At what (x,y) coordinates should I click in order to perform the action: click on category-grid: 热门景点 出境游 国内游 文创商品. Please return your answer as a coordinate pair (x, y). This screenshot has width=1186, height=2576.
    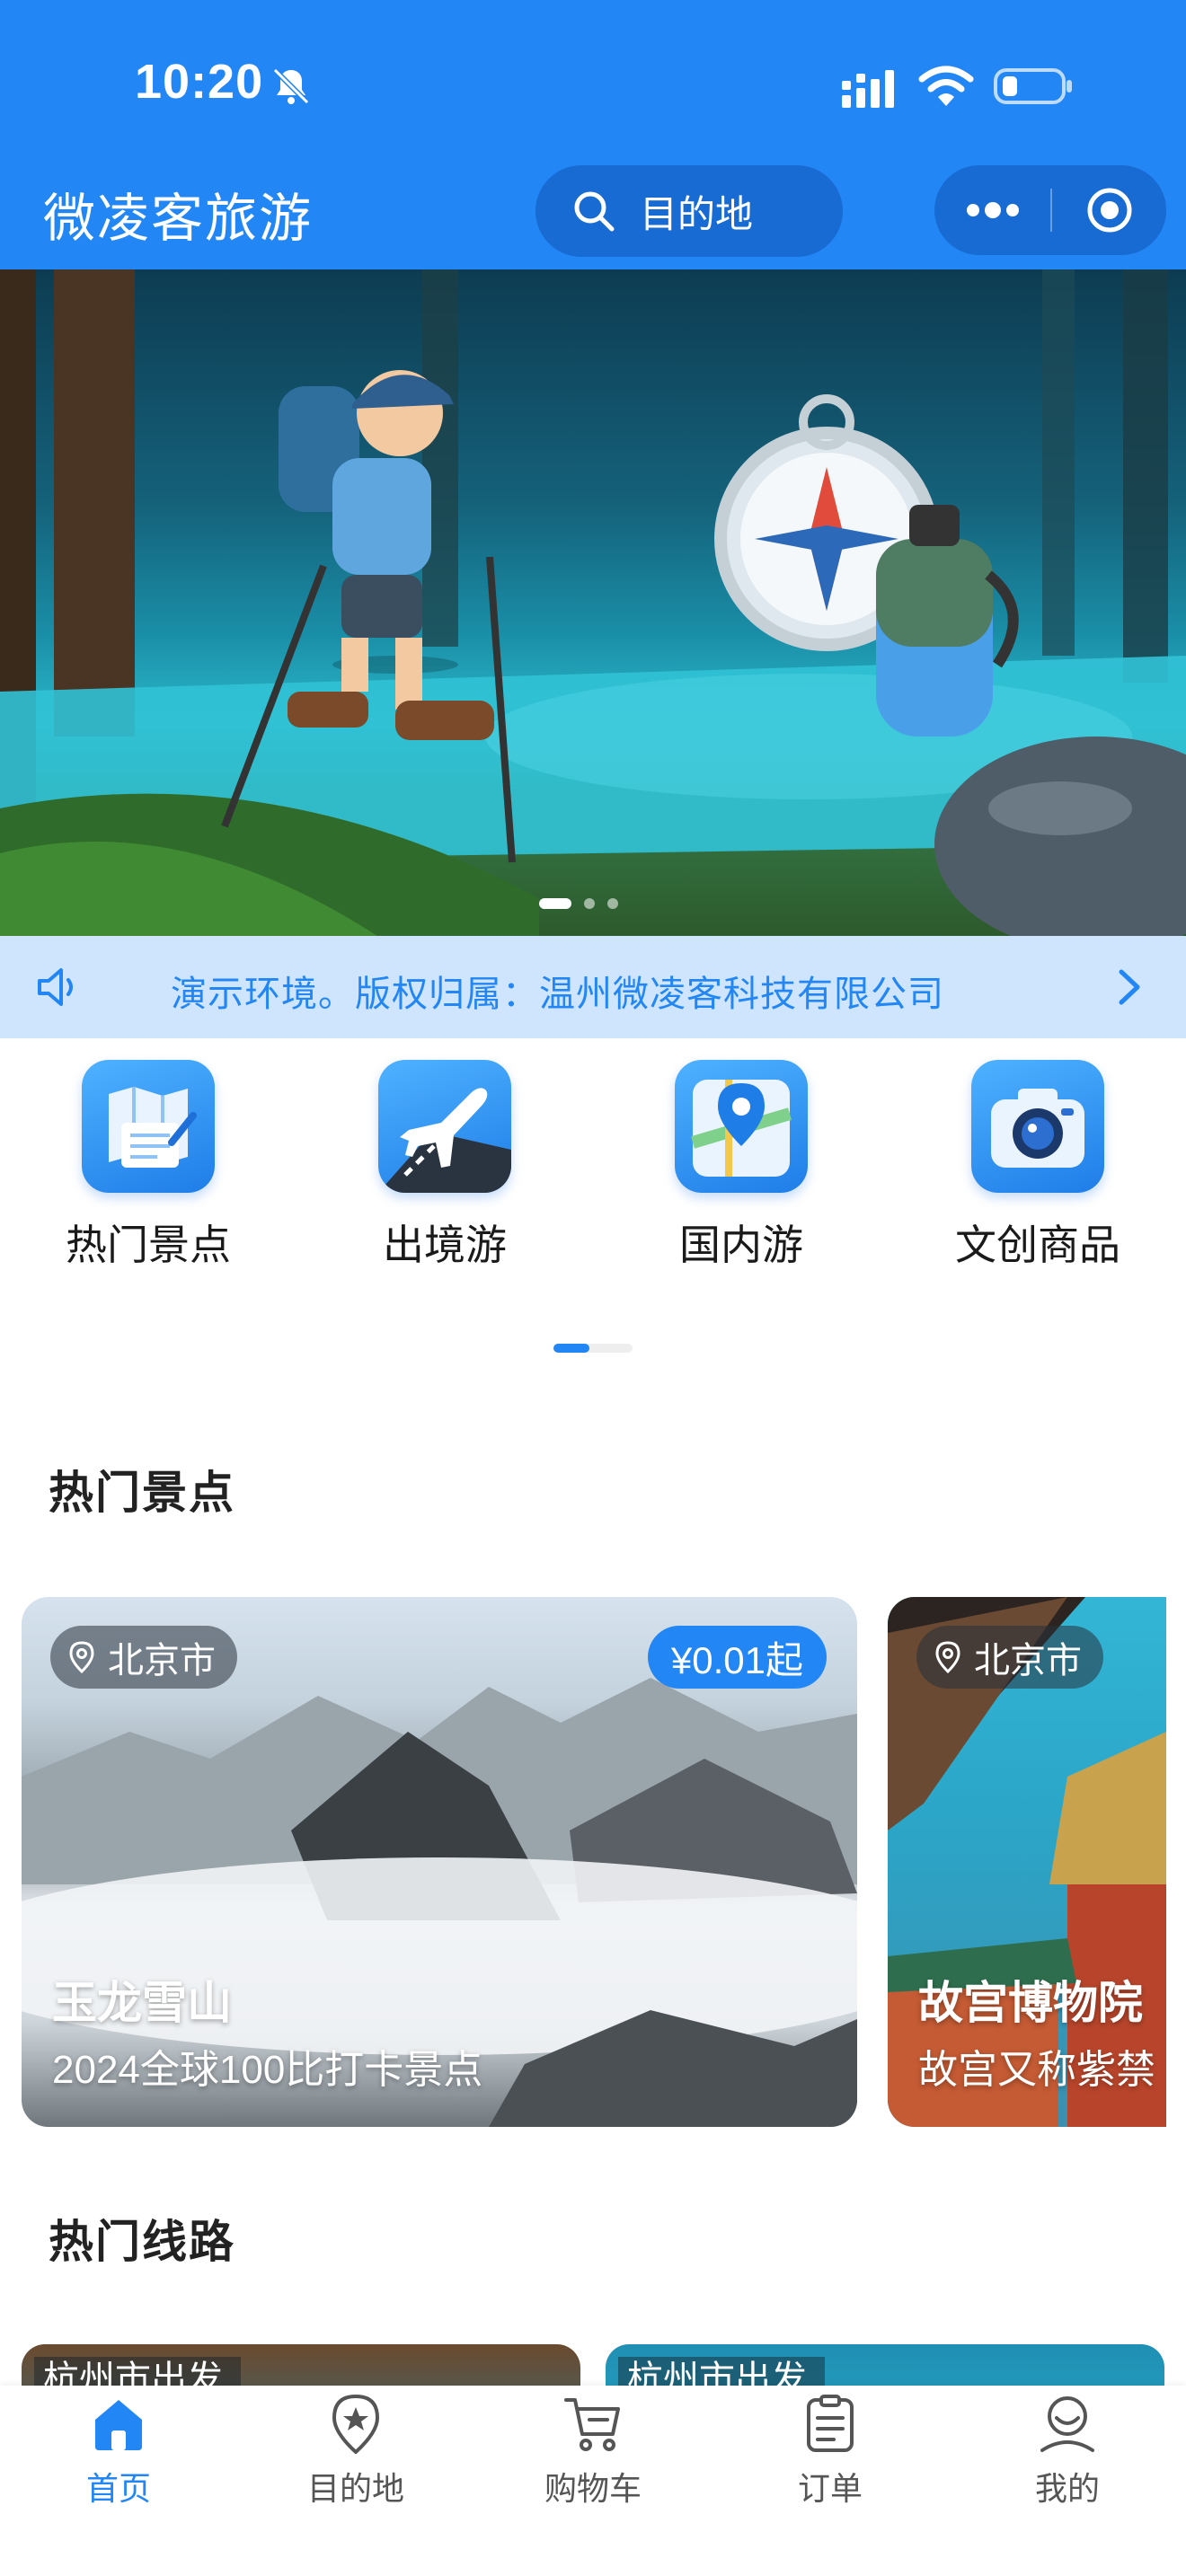
    Looking at the image, I should click on (593, 1176).